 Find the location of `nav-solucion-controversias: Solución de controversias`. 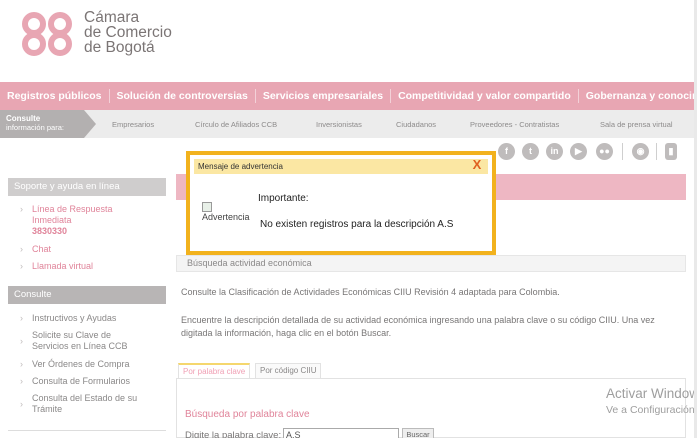

nav-solucion-controversias: Solución de controversias is located at coordinates (183, 96).